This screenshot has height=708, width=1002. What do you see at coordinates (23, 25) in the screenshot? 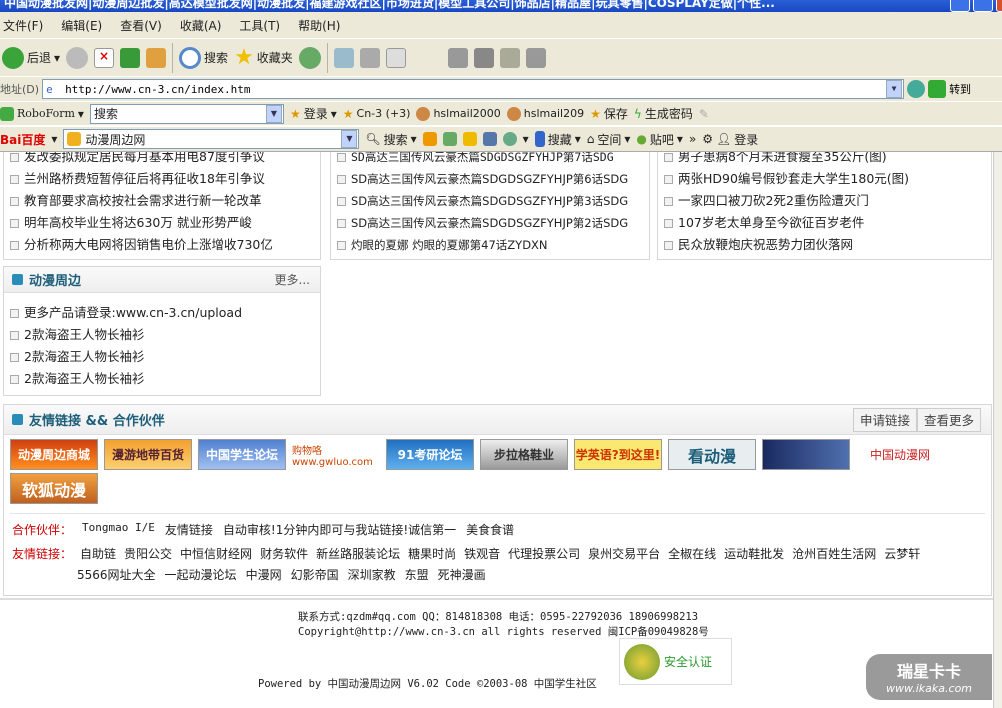
I see `menu-file: 文件(F)` at bounding box center [23, 25].